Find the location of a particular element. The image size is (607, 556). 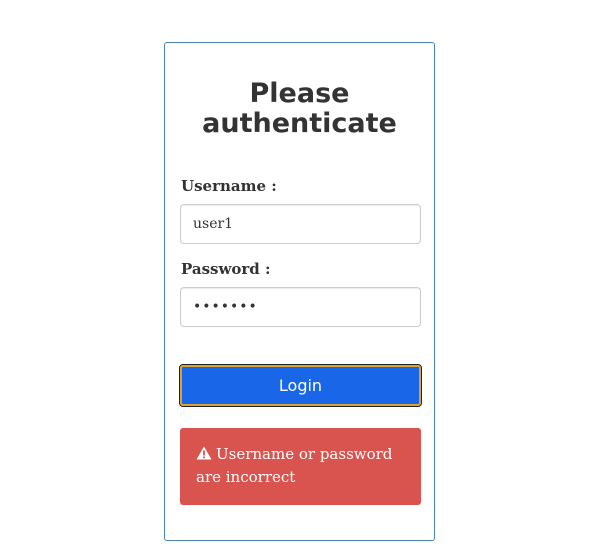

password-input is located at coordinates (300, 307).